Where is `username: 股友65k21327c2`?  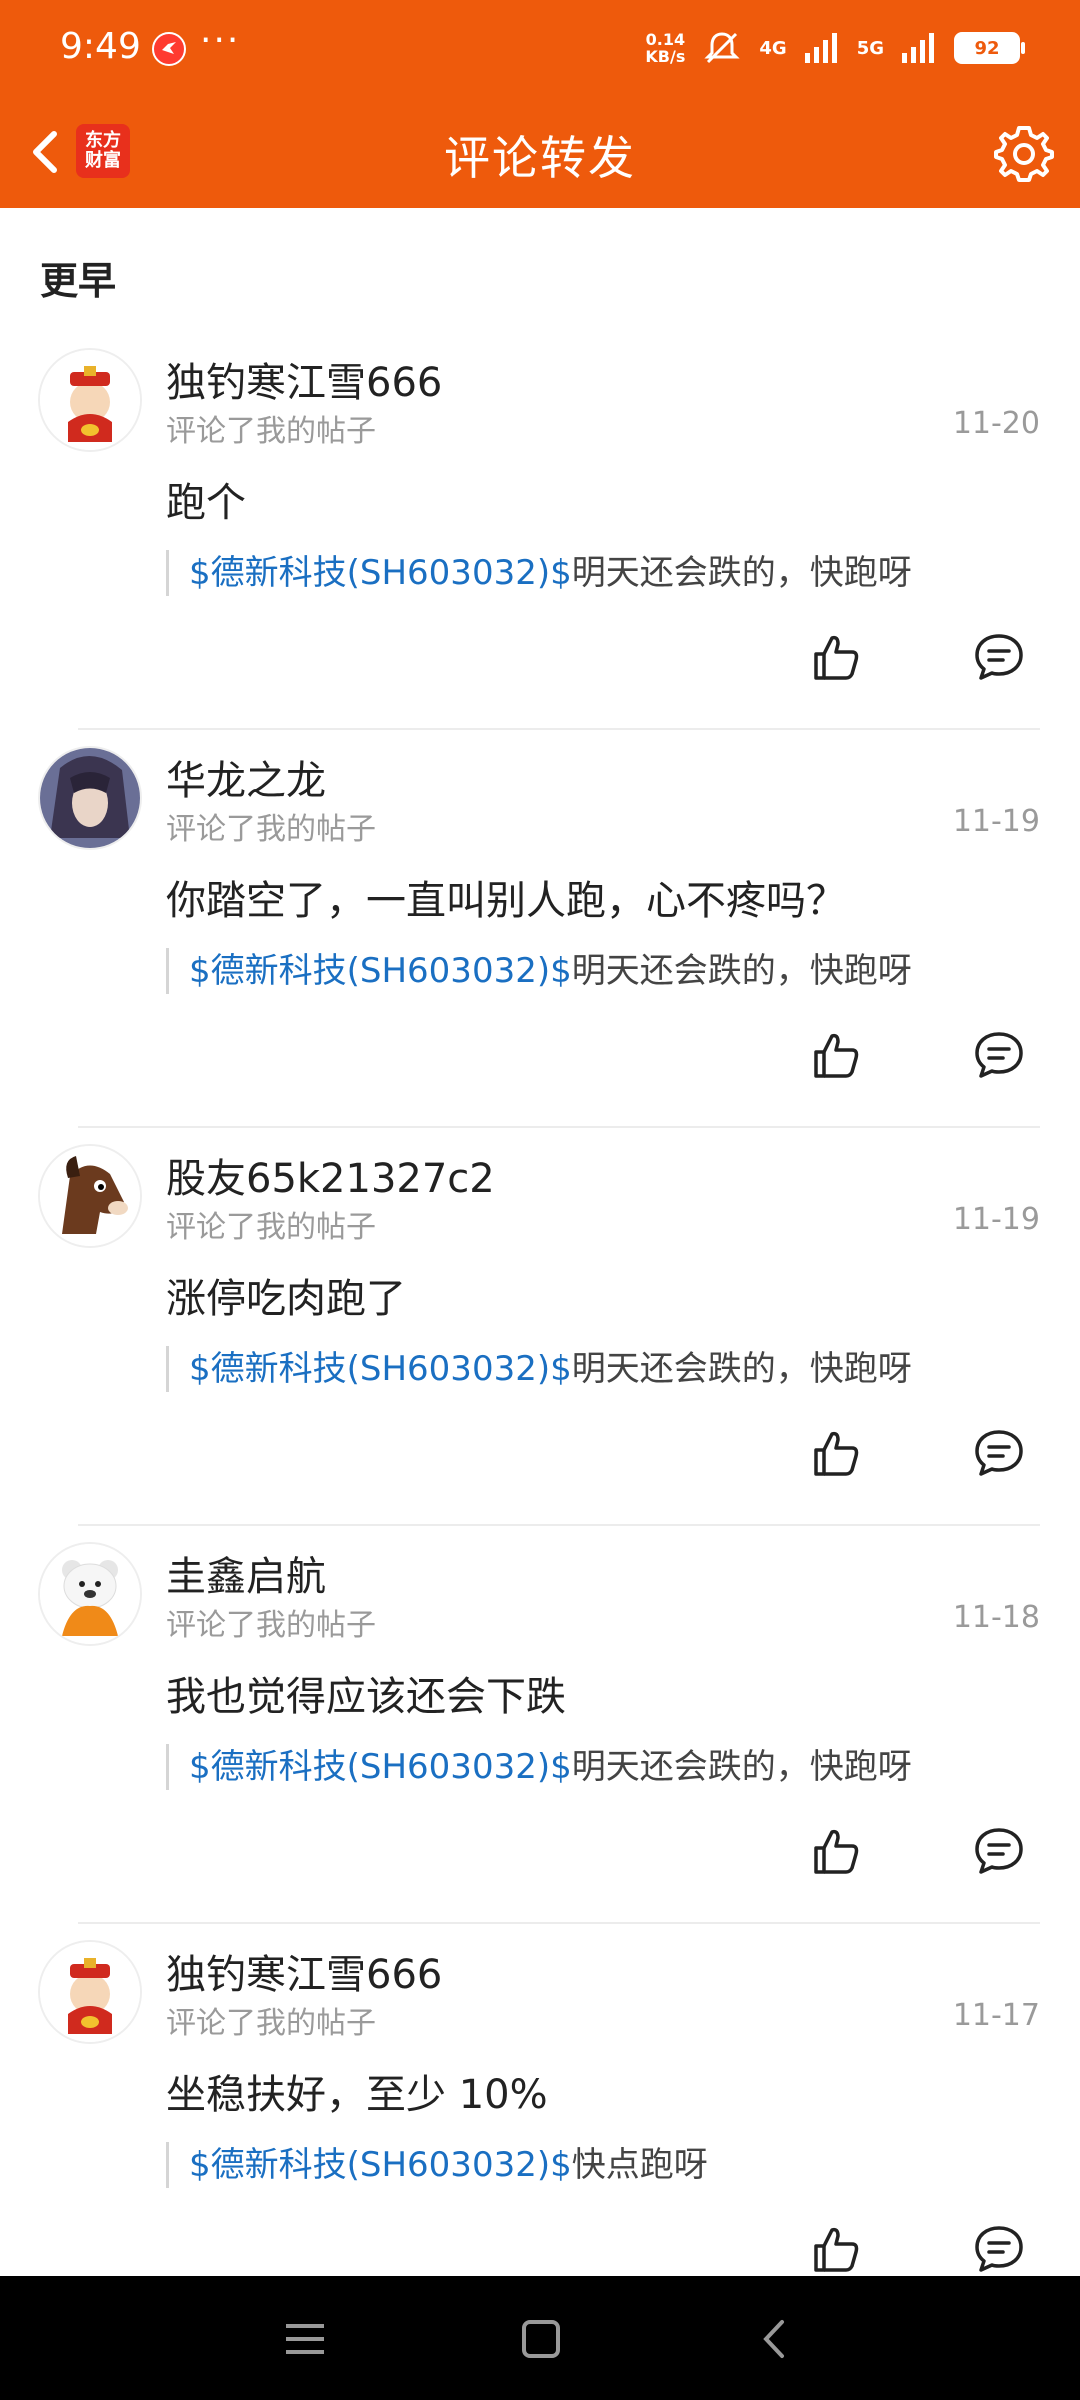
username: 股友65k21327c2 is located at coordinates (330, 1175).